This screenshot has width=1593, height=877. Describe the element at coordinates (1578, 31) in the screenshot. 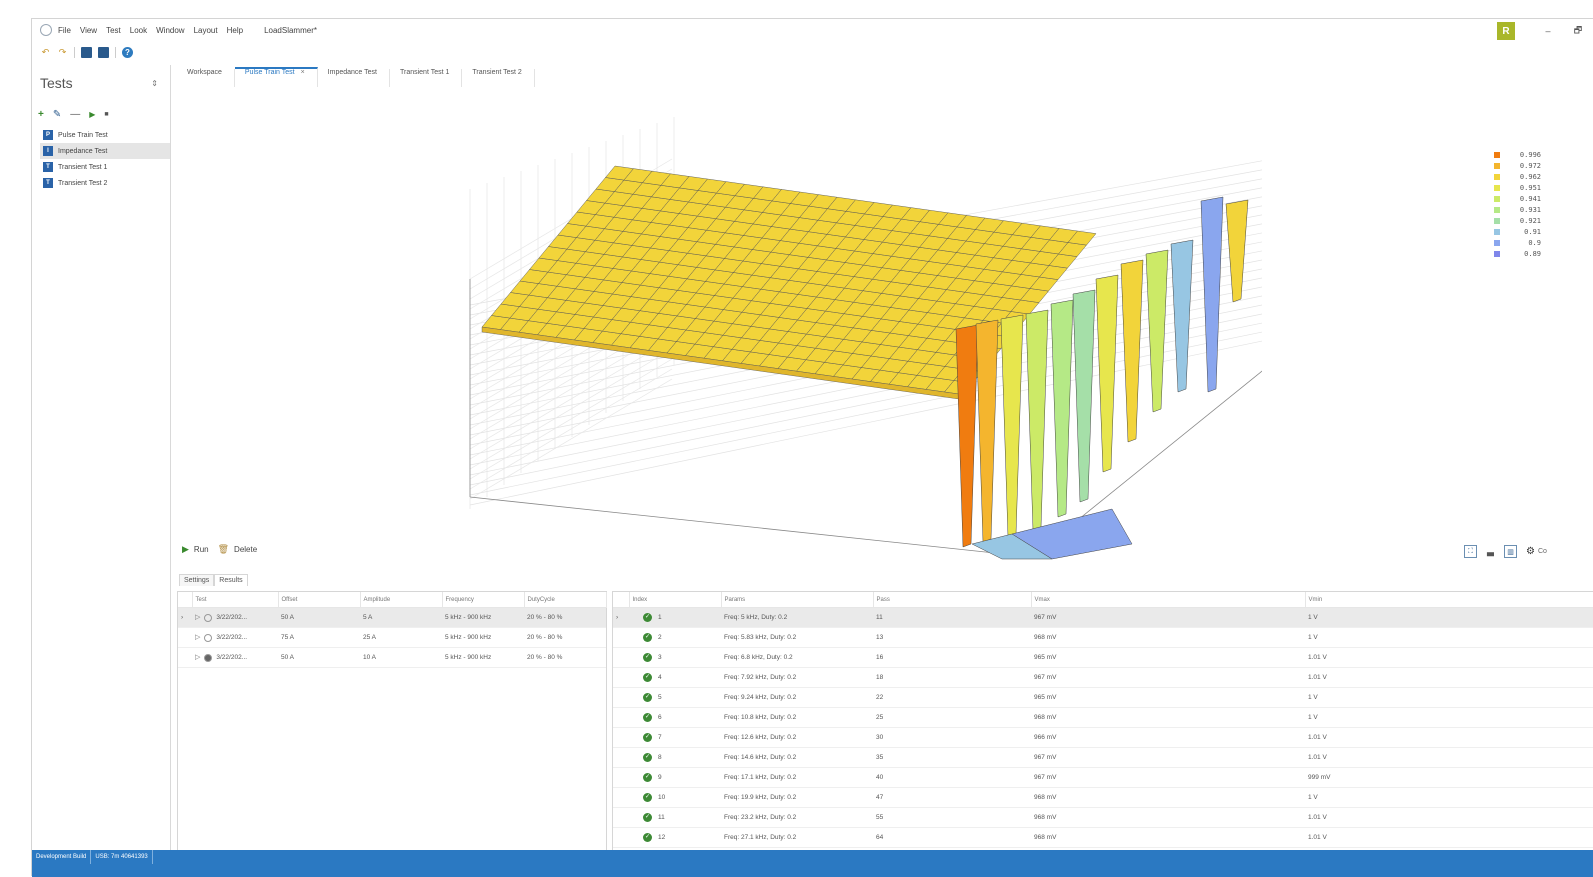

I see `restore-button: 🗗` at that location.